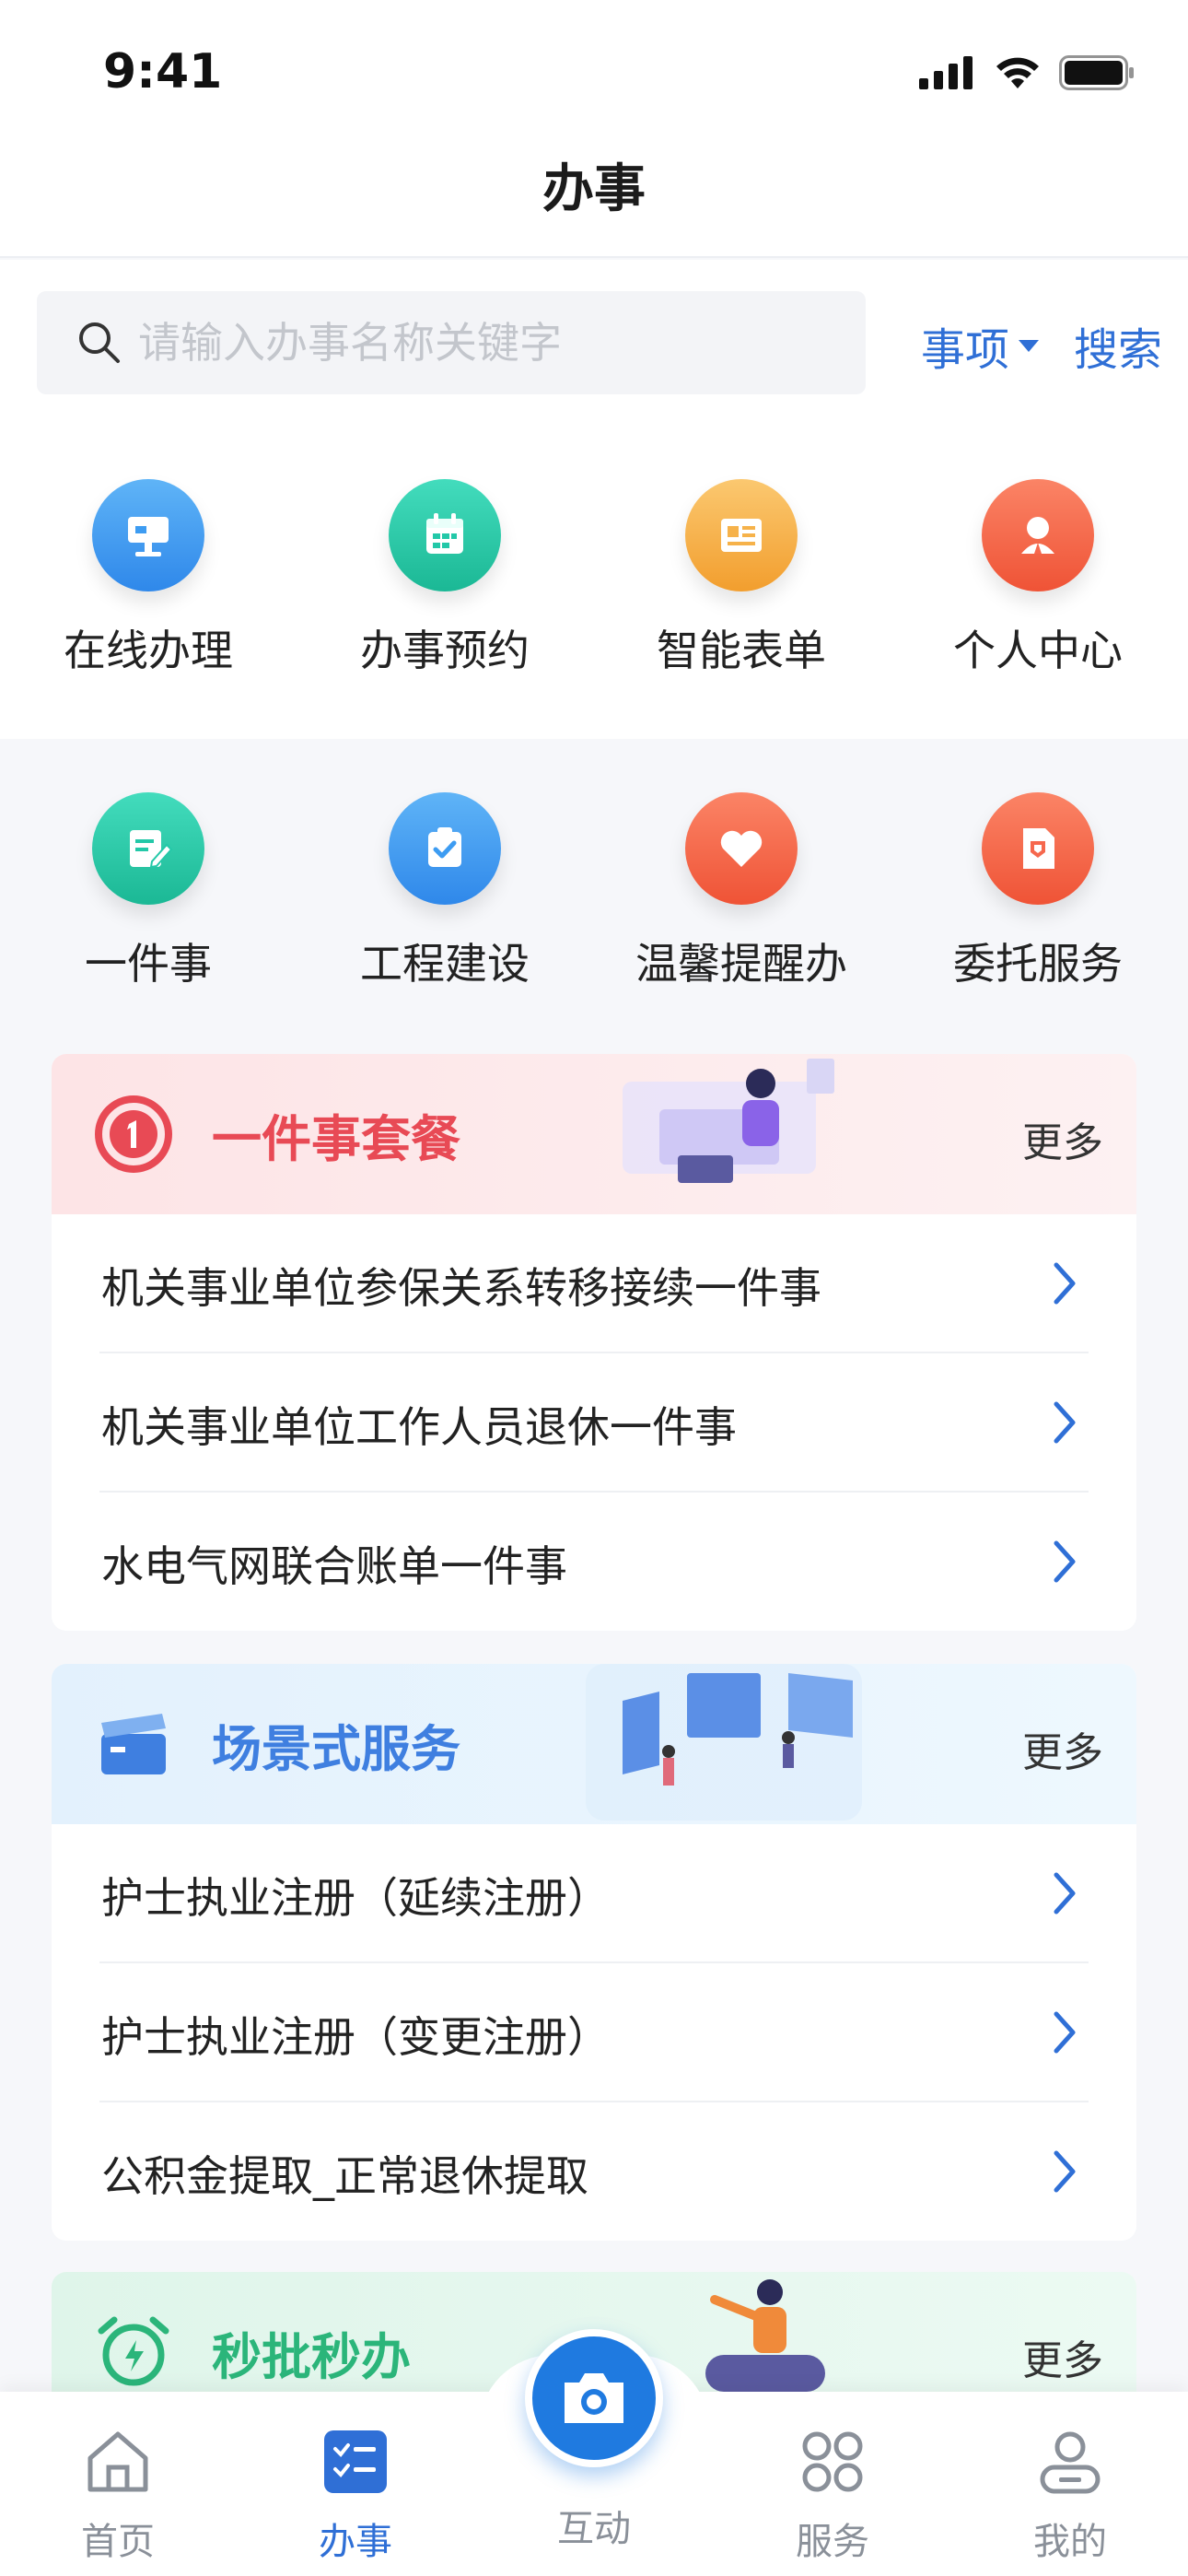 The width and height of the screenshot is (1188, 2576). What do you see at coordinates (117, 2461) in the screenshot?
I see `home-icon` at bounding box center [117, 2461].